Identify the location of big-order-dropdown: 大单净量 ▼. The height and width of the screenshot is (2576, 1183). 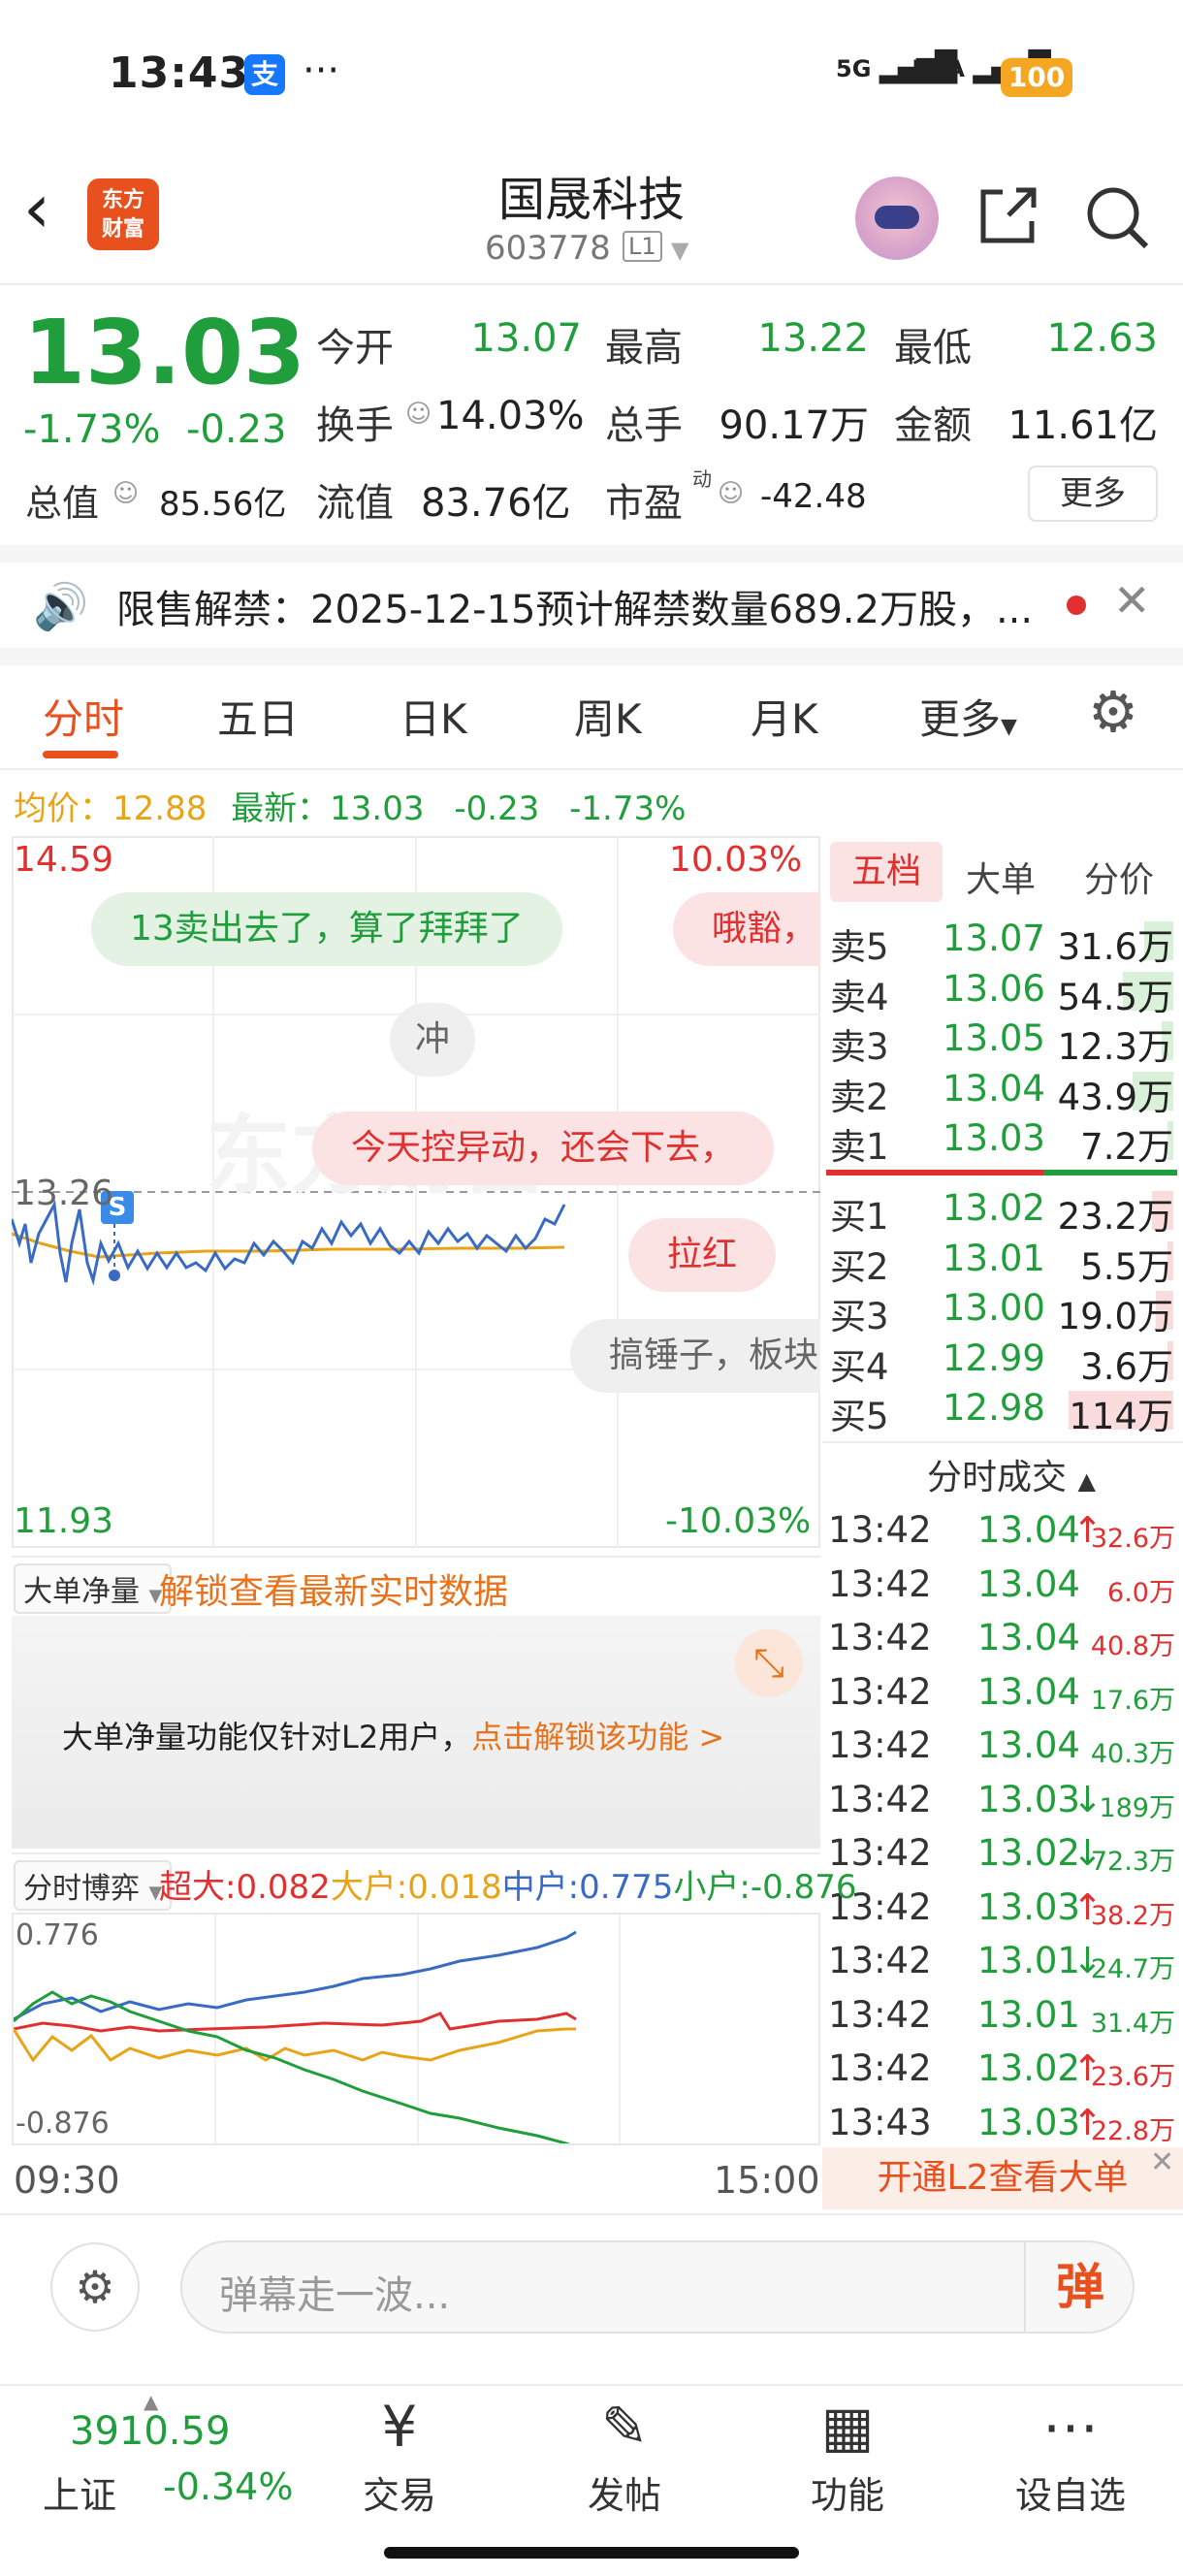
(93, 1588).